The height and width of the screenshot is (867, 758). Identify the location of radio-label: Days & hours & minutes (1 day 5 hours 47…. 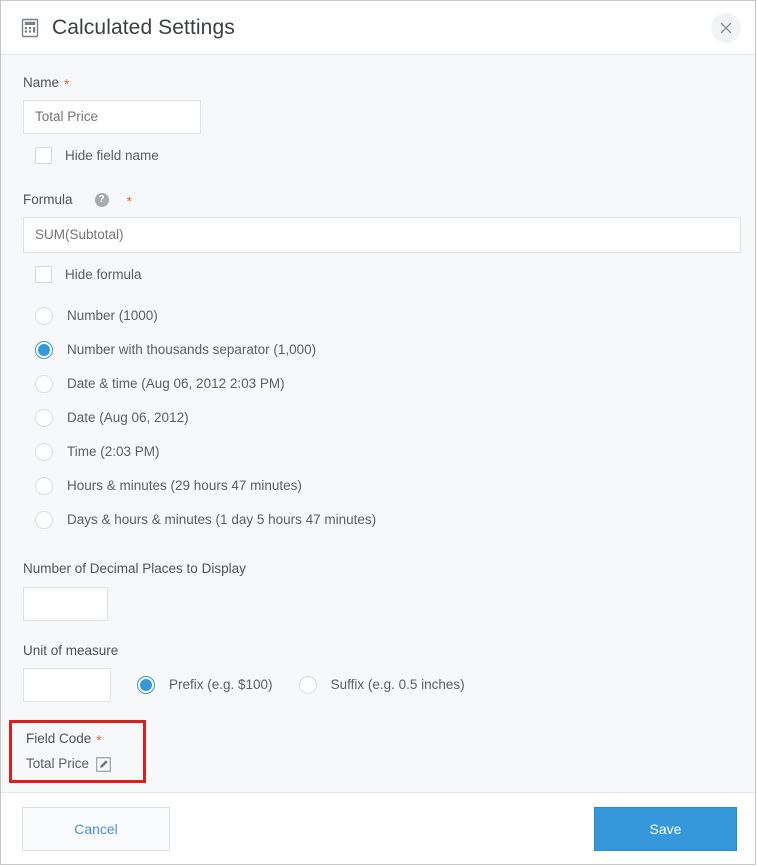
(222, 520).